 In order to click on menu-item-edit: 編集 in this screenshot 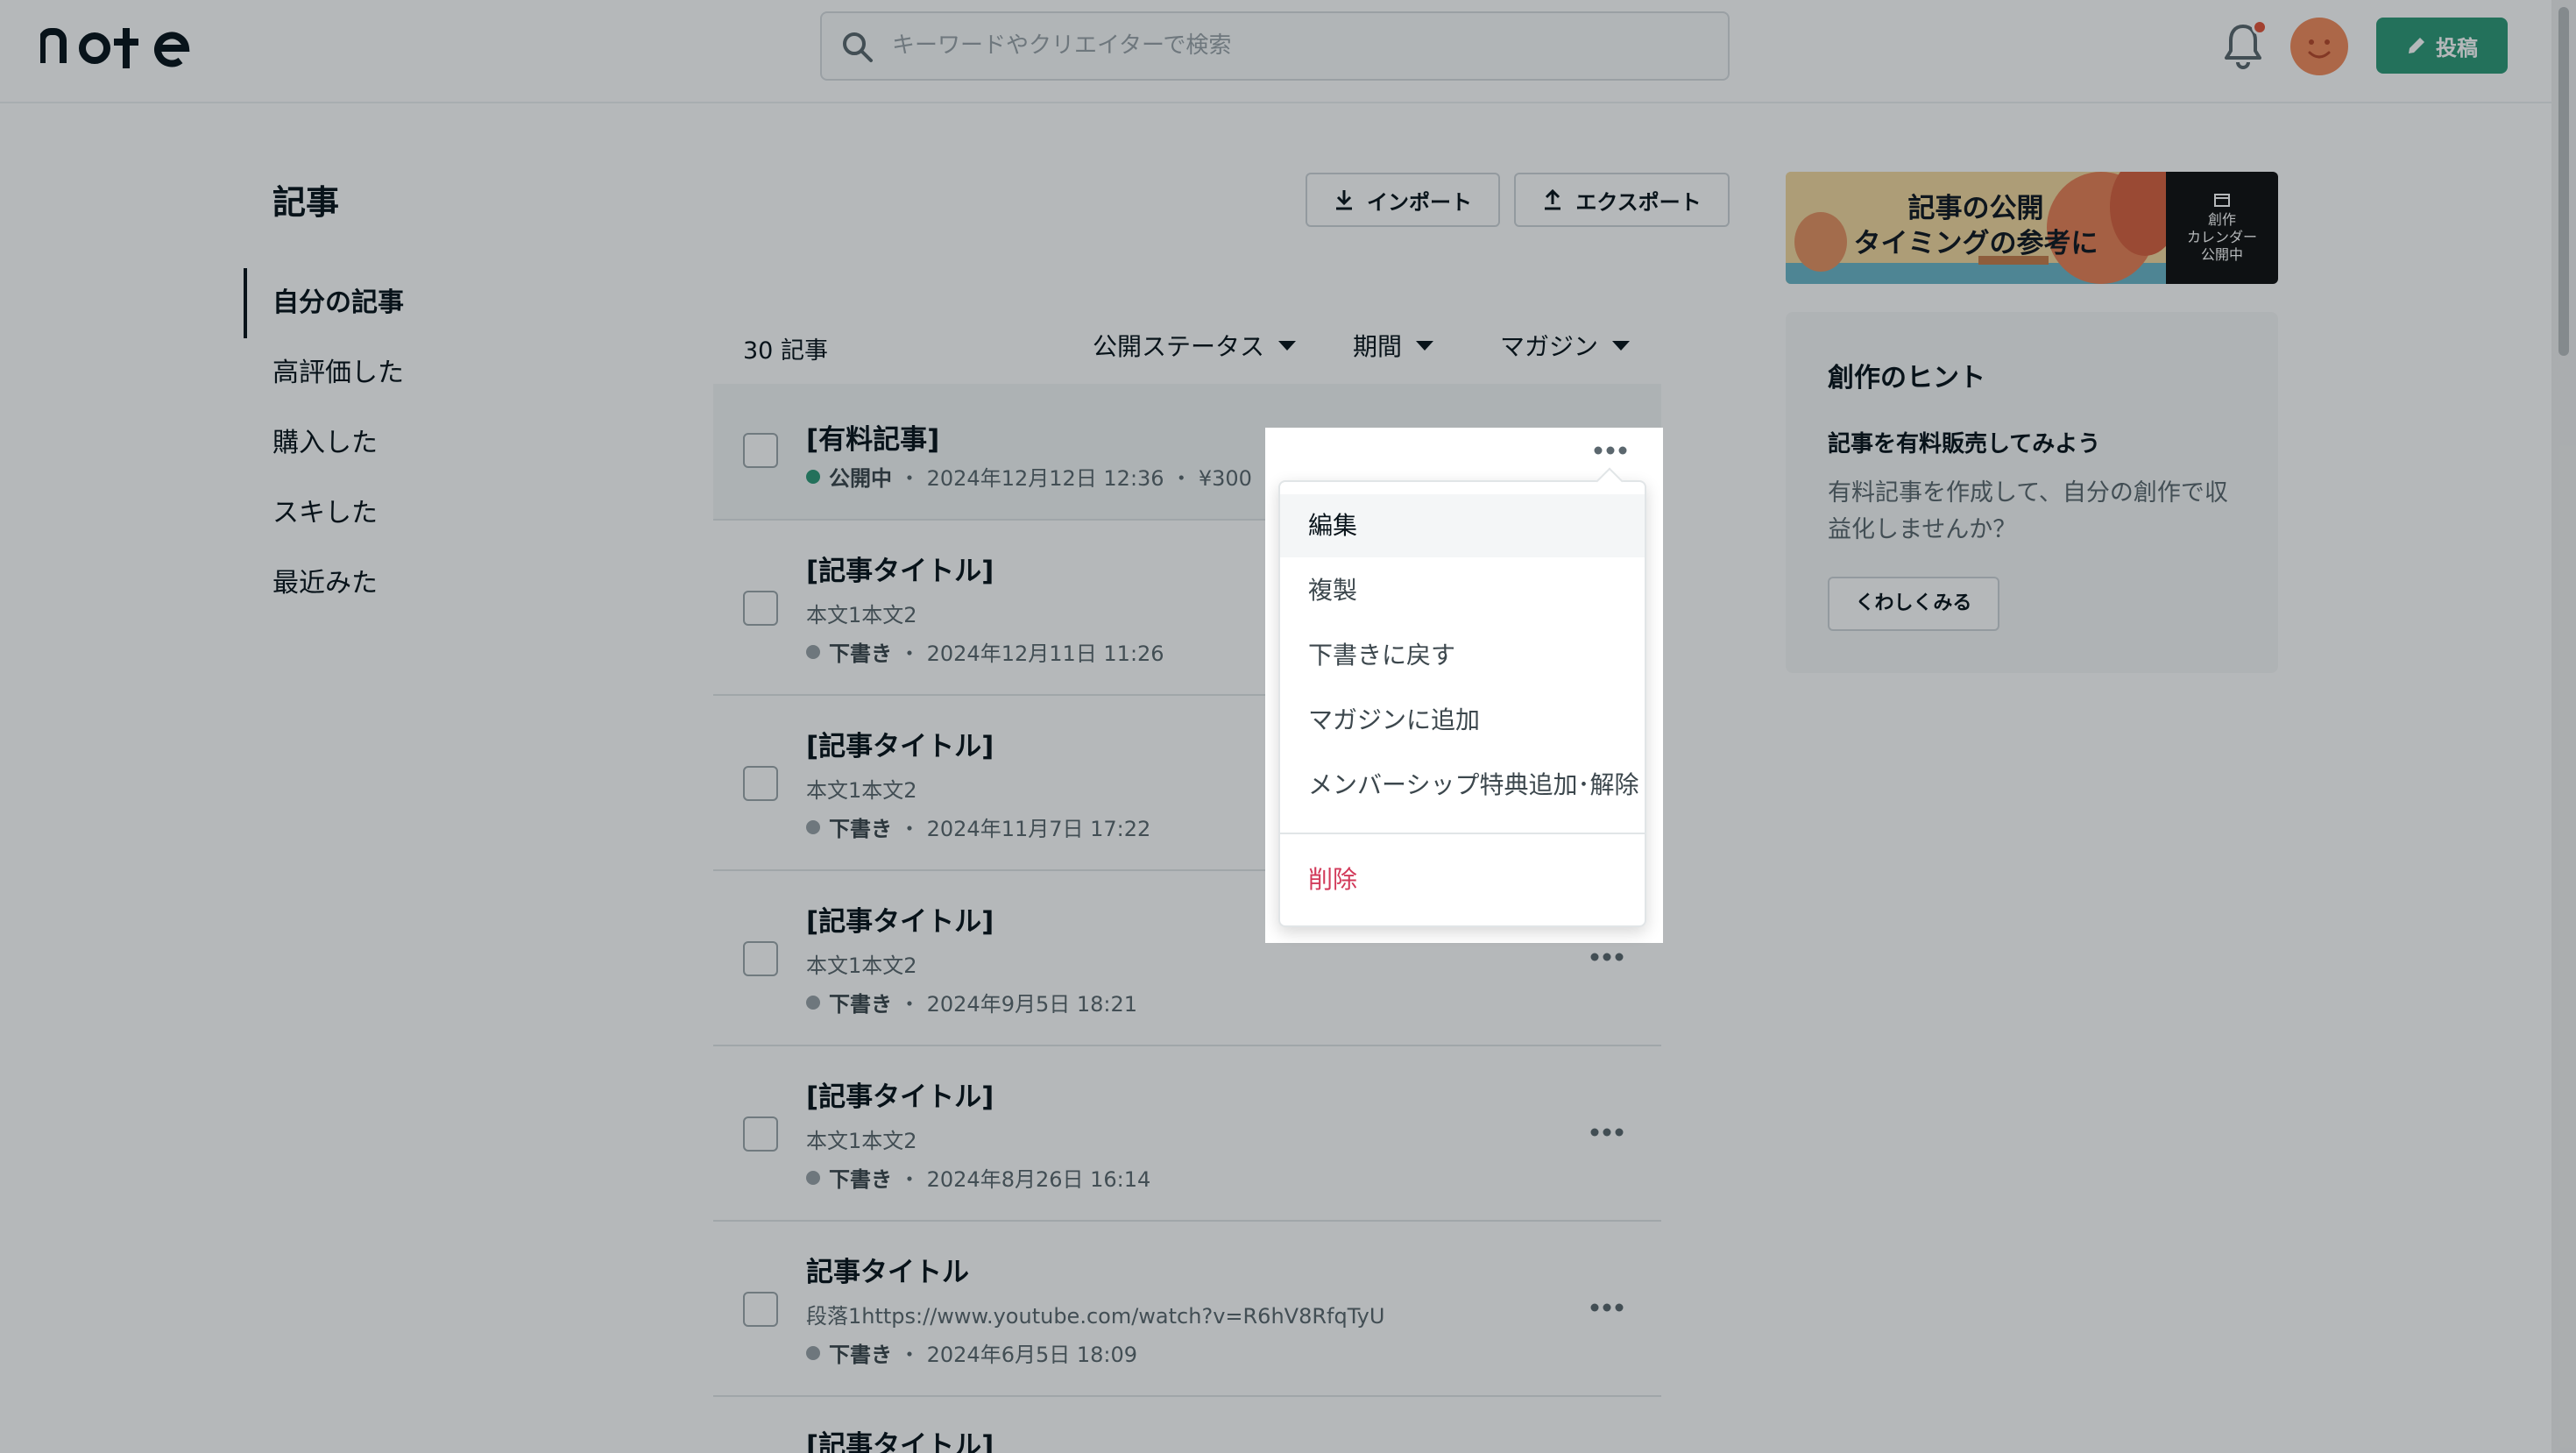, I will do `click(1462, 525)`.